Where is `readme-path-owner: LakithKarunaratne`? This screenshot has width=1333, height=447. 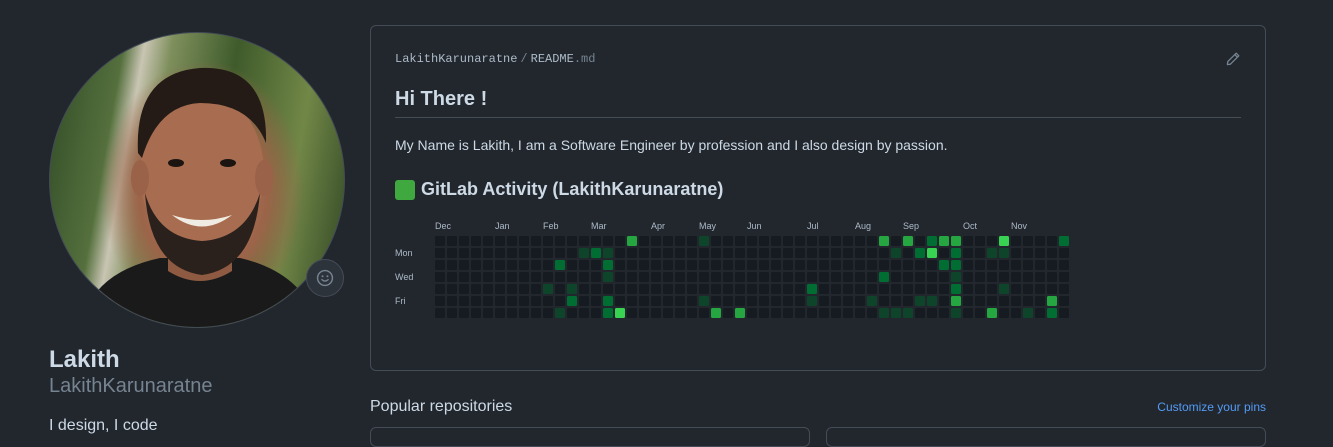 readme-path-owner: LakithKarunaratne is located at coordinates (456, 59).